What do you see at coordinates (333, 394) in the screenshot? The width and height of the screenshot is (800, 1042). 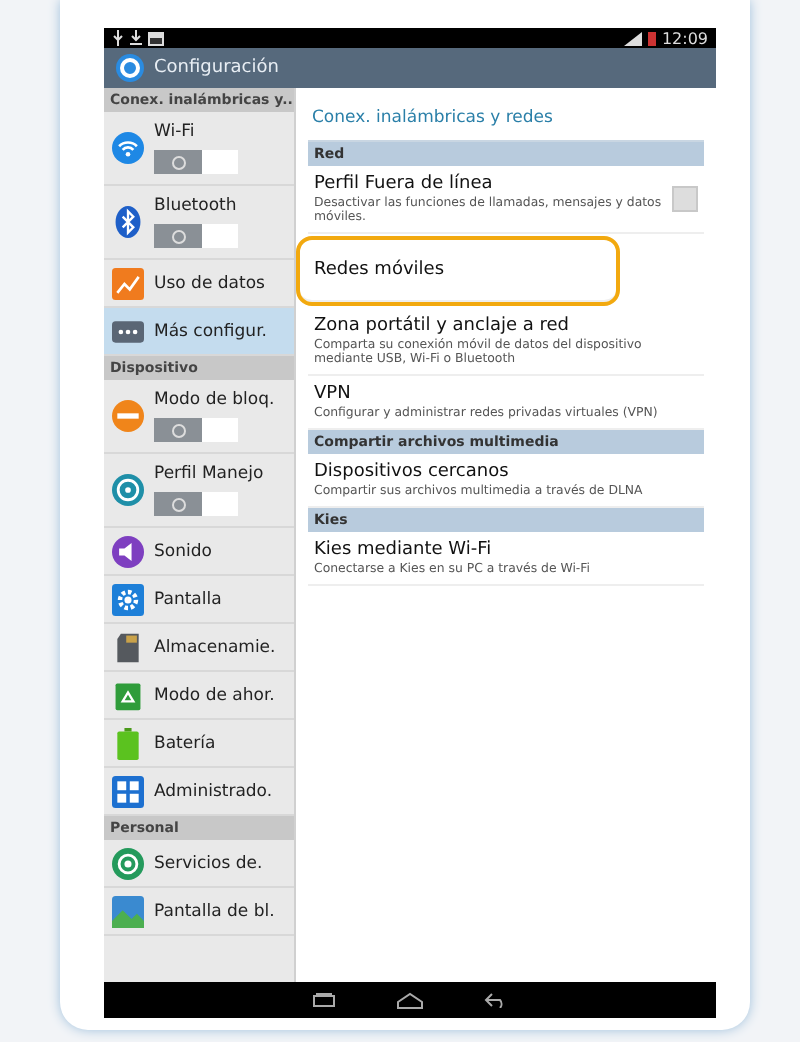 I see `setting-title: VPN` at bounding box center [333, 394].